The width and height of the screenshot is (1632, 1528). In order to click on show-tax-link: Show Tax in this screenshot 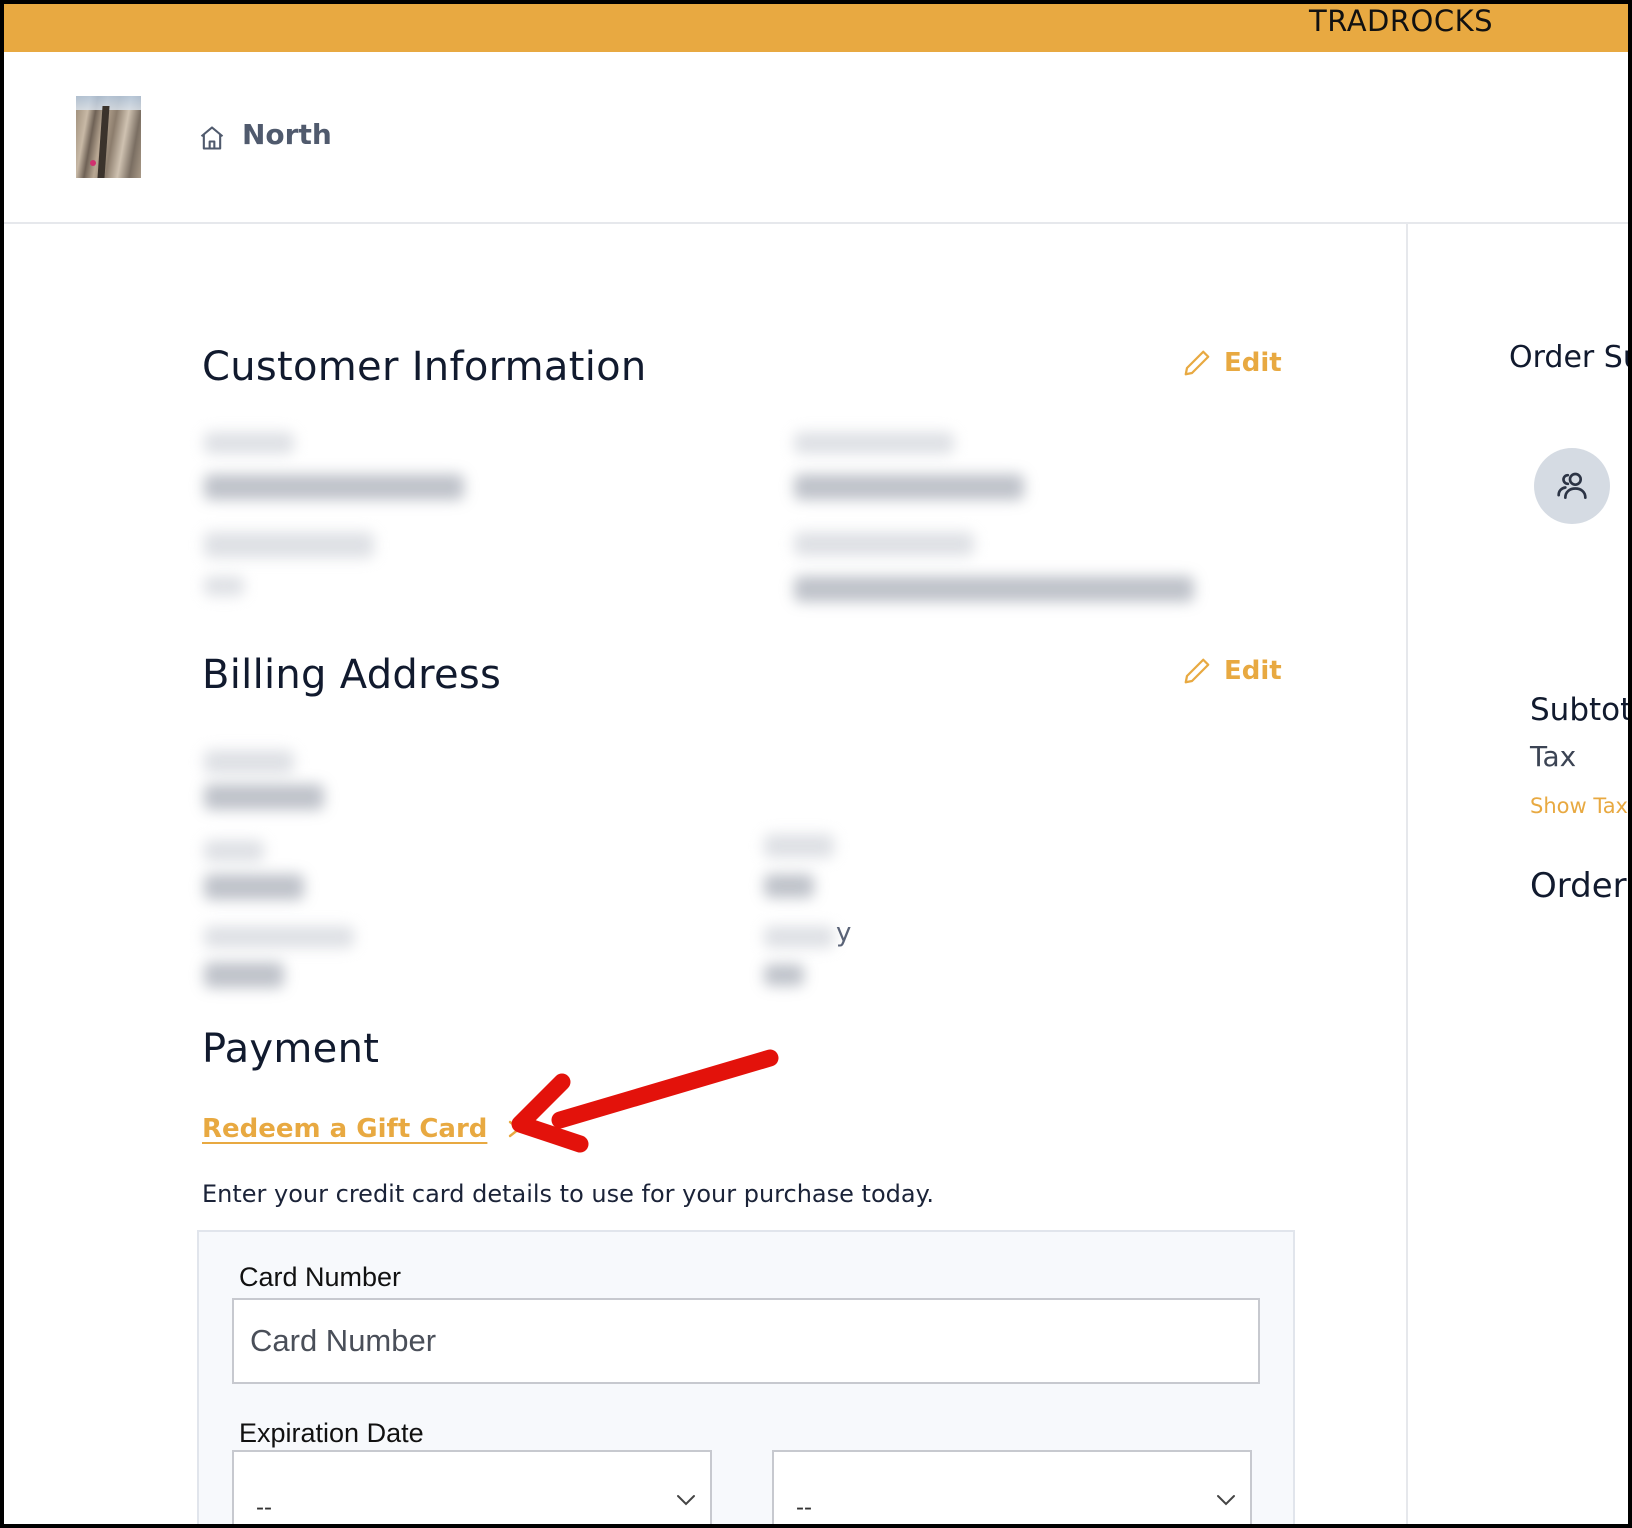, I will do `click(1579, 806)`.